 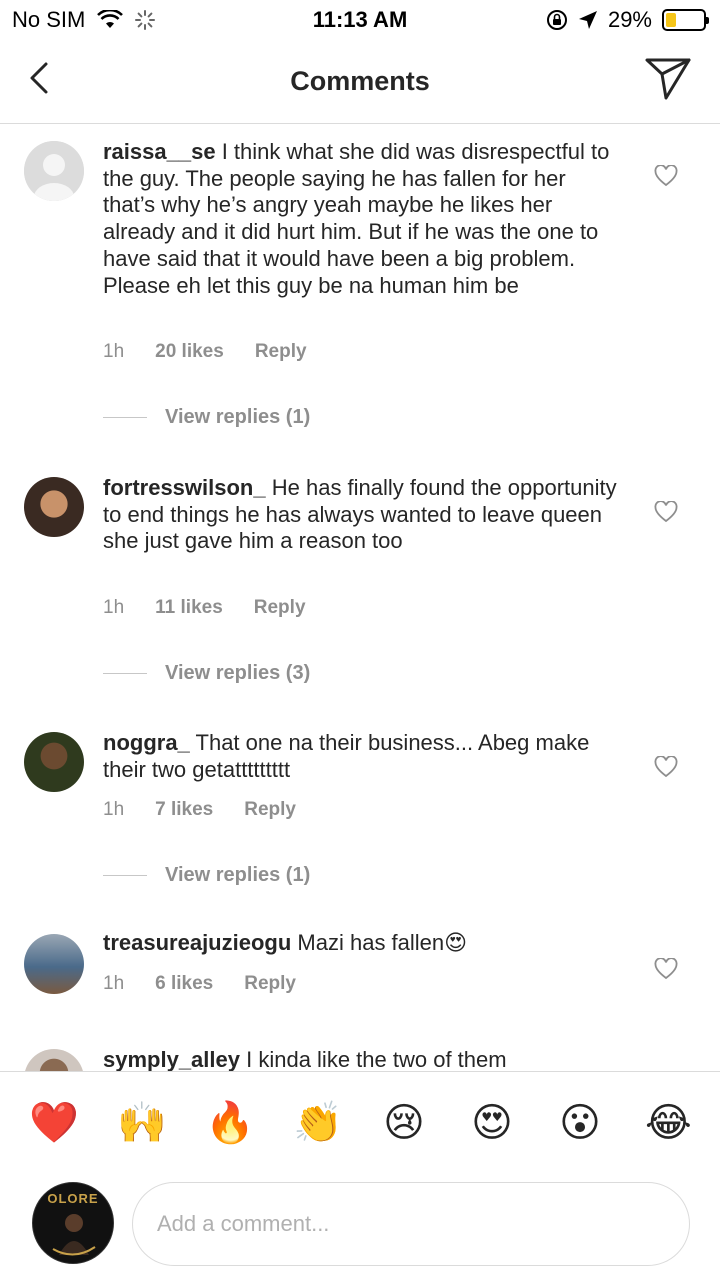 I want to click on share-button, so click(x=668, y=79).